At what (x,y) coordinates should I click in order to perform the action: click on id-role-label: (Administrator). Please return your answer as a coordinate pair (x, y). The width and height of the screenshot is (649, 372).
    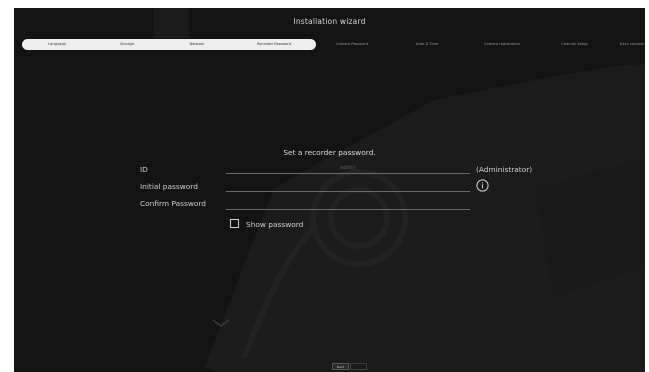
    Looking at the image, I should click on (504, 169).